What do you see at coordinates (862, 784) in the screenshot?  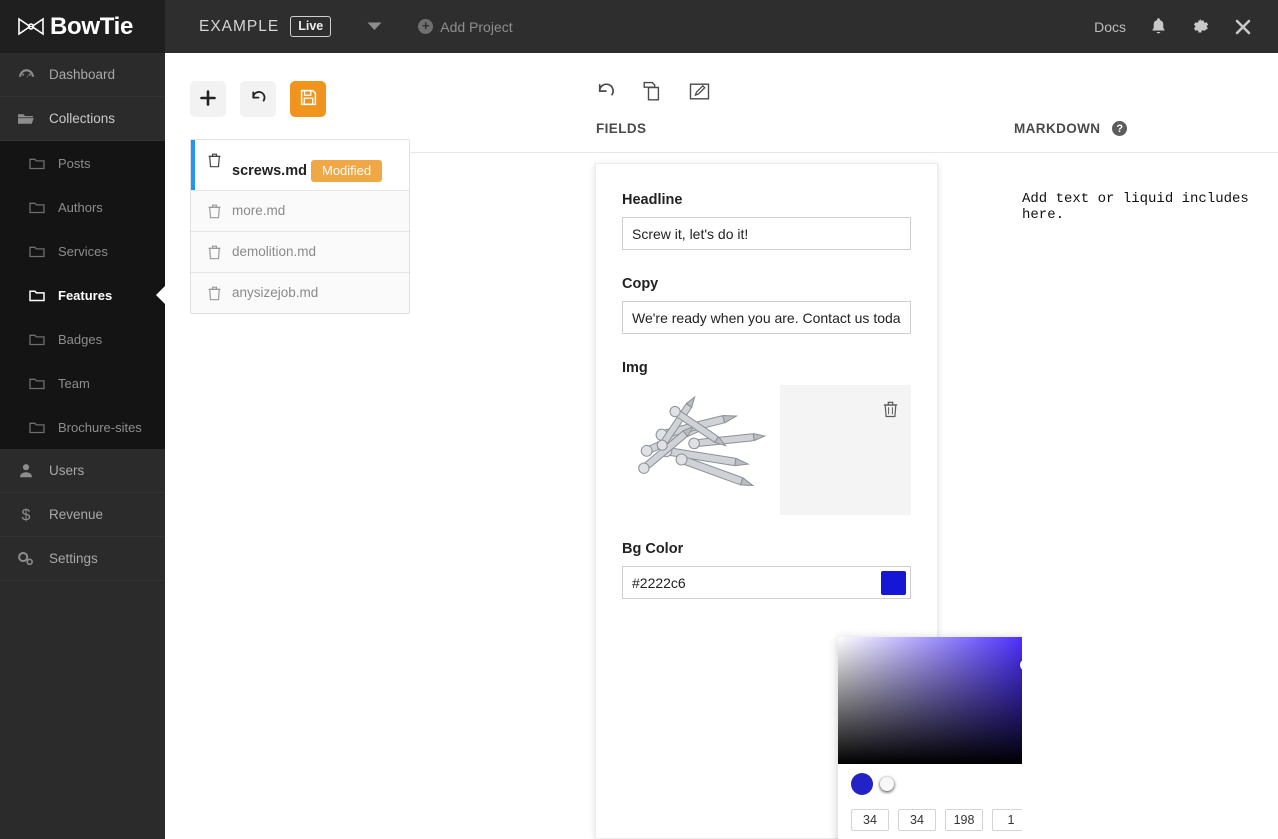 I see `color-preview-swatch` at bounding box center [862, 784].